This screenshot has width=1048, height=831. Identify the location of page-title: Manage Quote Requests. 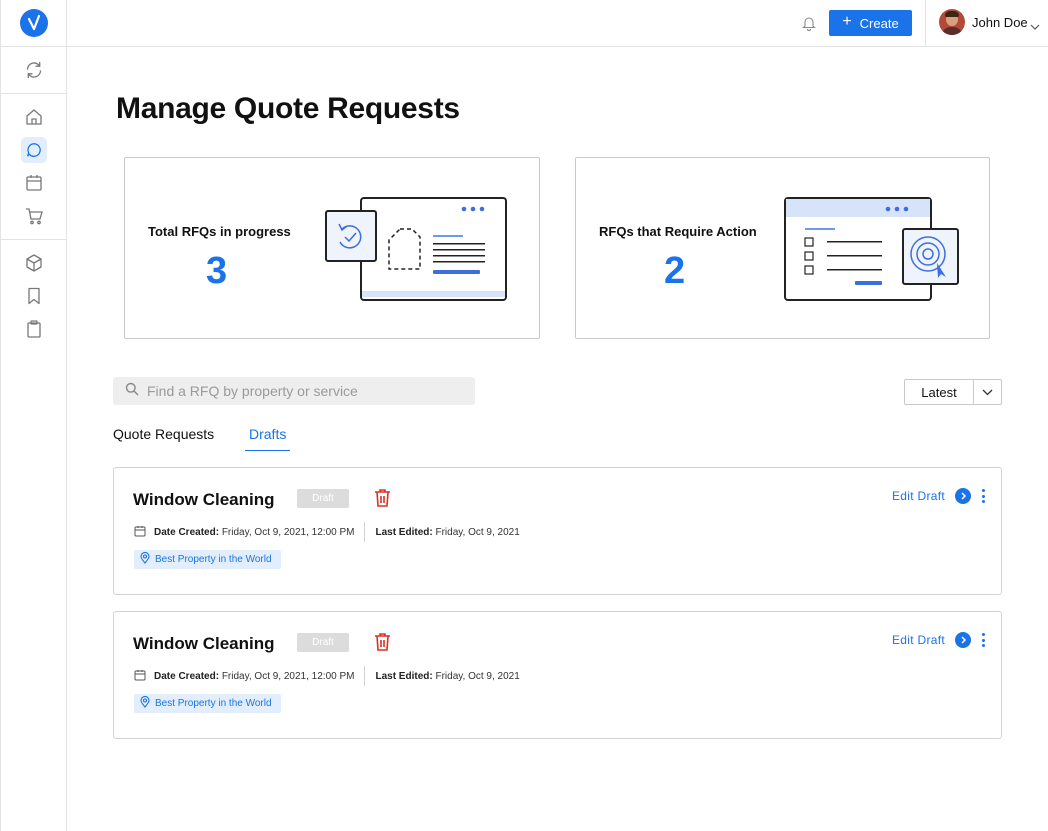
(288, 108).